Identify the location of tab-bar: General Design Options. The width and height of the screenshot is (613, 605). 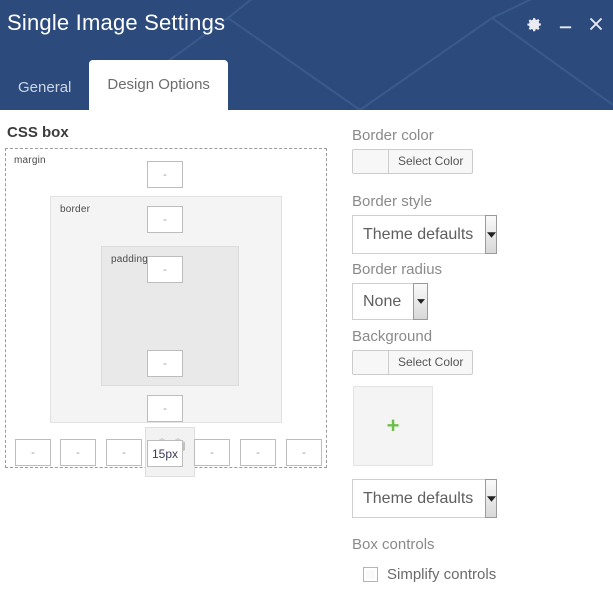
(114, 82).